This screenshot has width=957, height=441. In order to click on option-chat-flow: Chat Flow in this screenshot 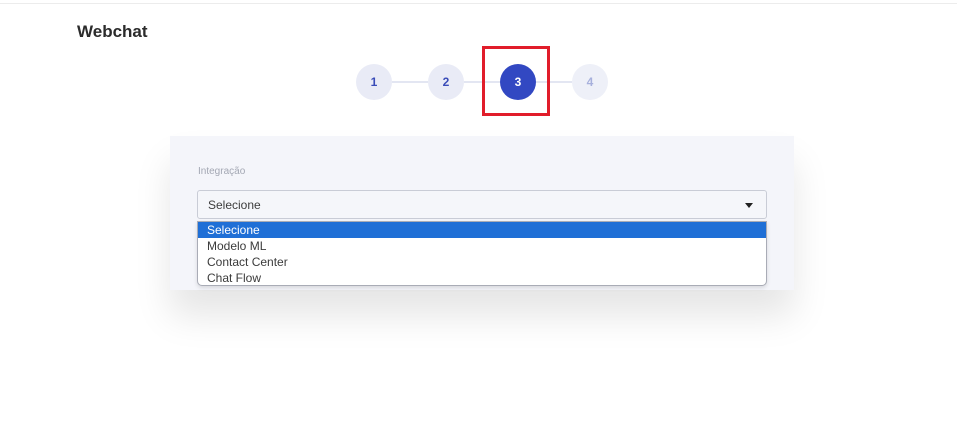, I will do `click(482, 277)`.